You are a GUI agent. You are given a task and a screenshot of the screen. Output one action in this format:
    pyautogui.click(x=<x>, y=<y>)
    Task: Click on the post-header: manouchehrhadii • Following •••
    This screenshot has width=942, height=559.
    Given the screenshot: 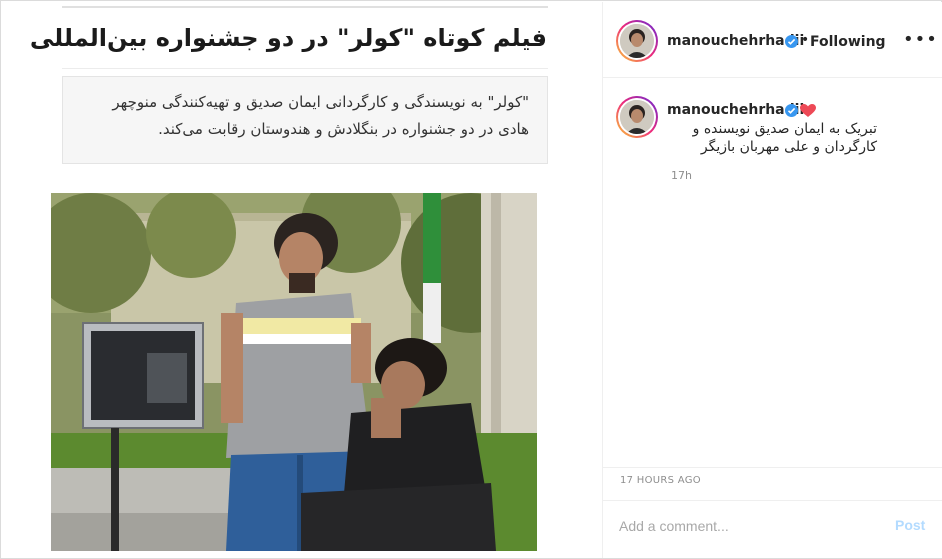 What is the action you would take?
    pyautogui.click(x=772, y=40)
    